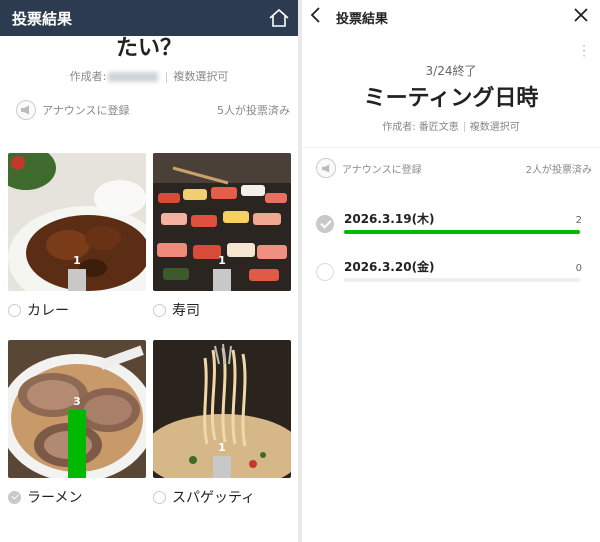 The width and height of the screenshot is (600, 542). What do you see at coordinates (389, 267) in the screenshot?
I see `option-label: 2026.3.20(金)` at bounding box center [389, 267].